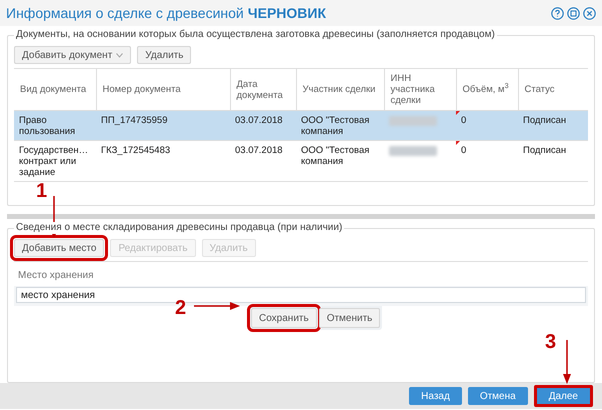 The width and height of the screenshot is (602, 410). I want to click on field-label: Место хранения, so click(301, 275).